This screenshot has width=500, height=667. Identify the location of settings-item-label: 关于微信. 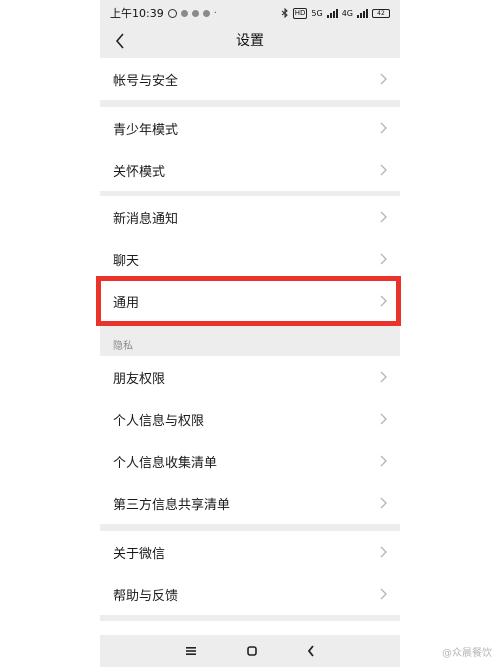
(139, 554).